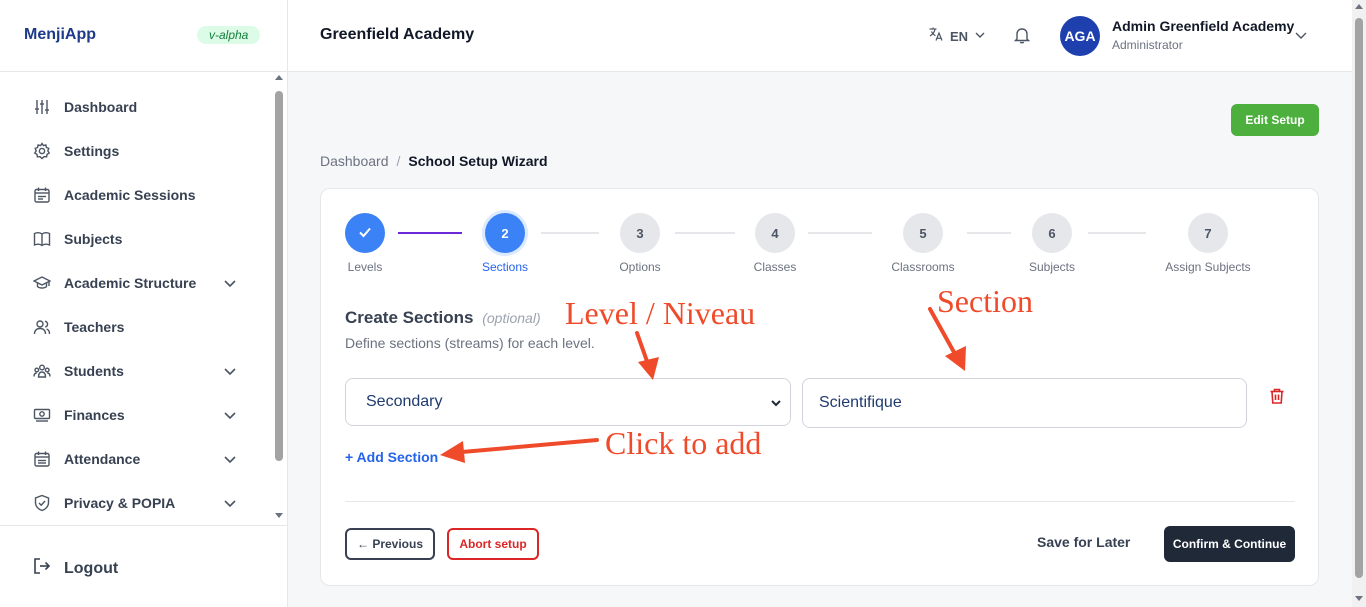 Image resolution: width=1366 pixels, height=607 pixels. What do you see at coordinates (42, 327) in the screenshot?
I see `users-icon` at bounding box center [42, 327].